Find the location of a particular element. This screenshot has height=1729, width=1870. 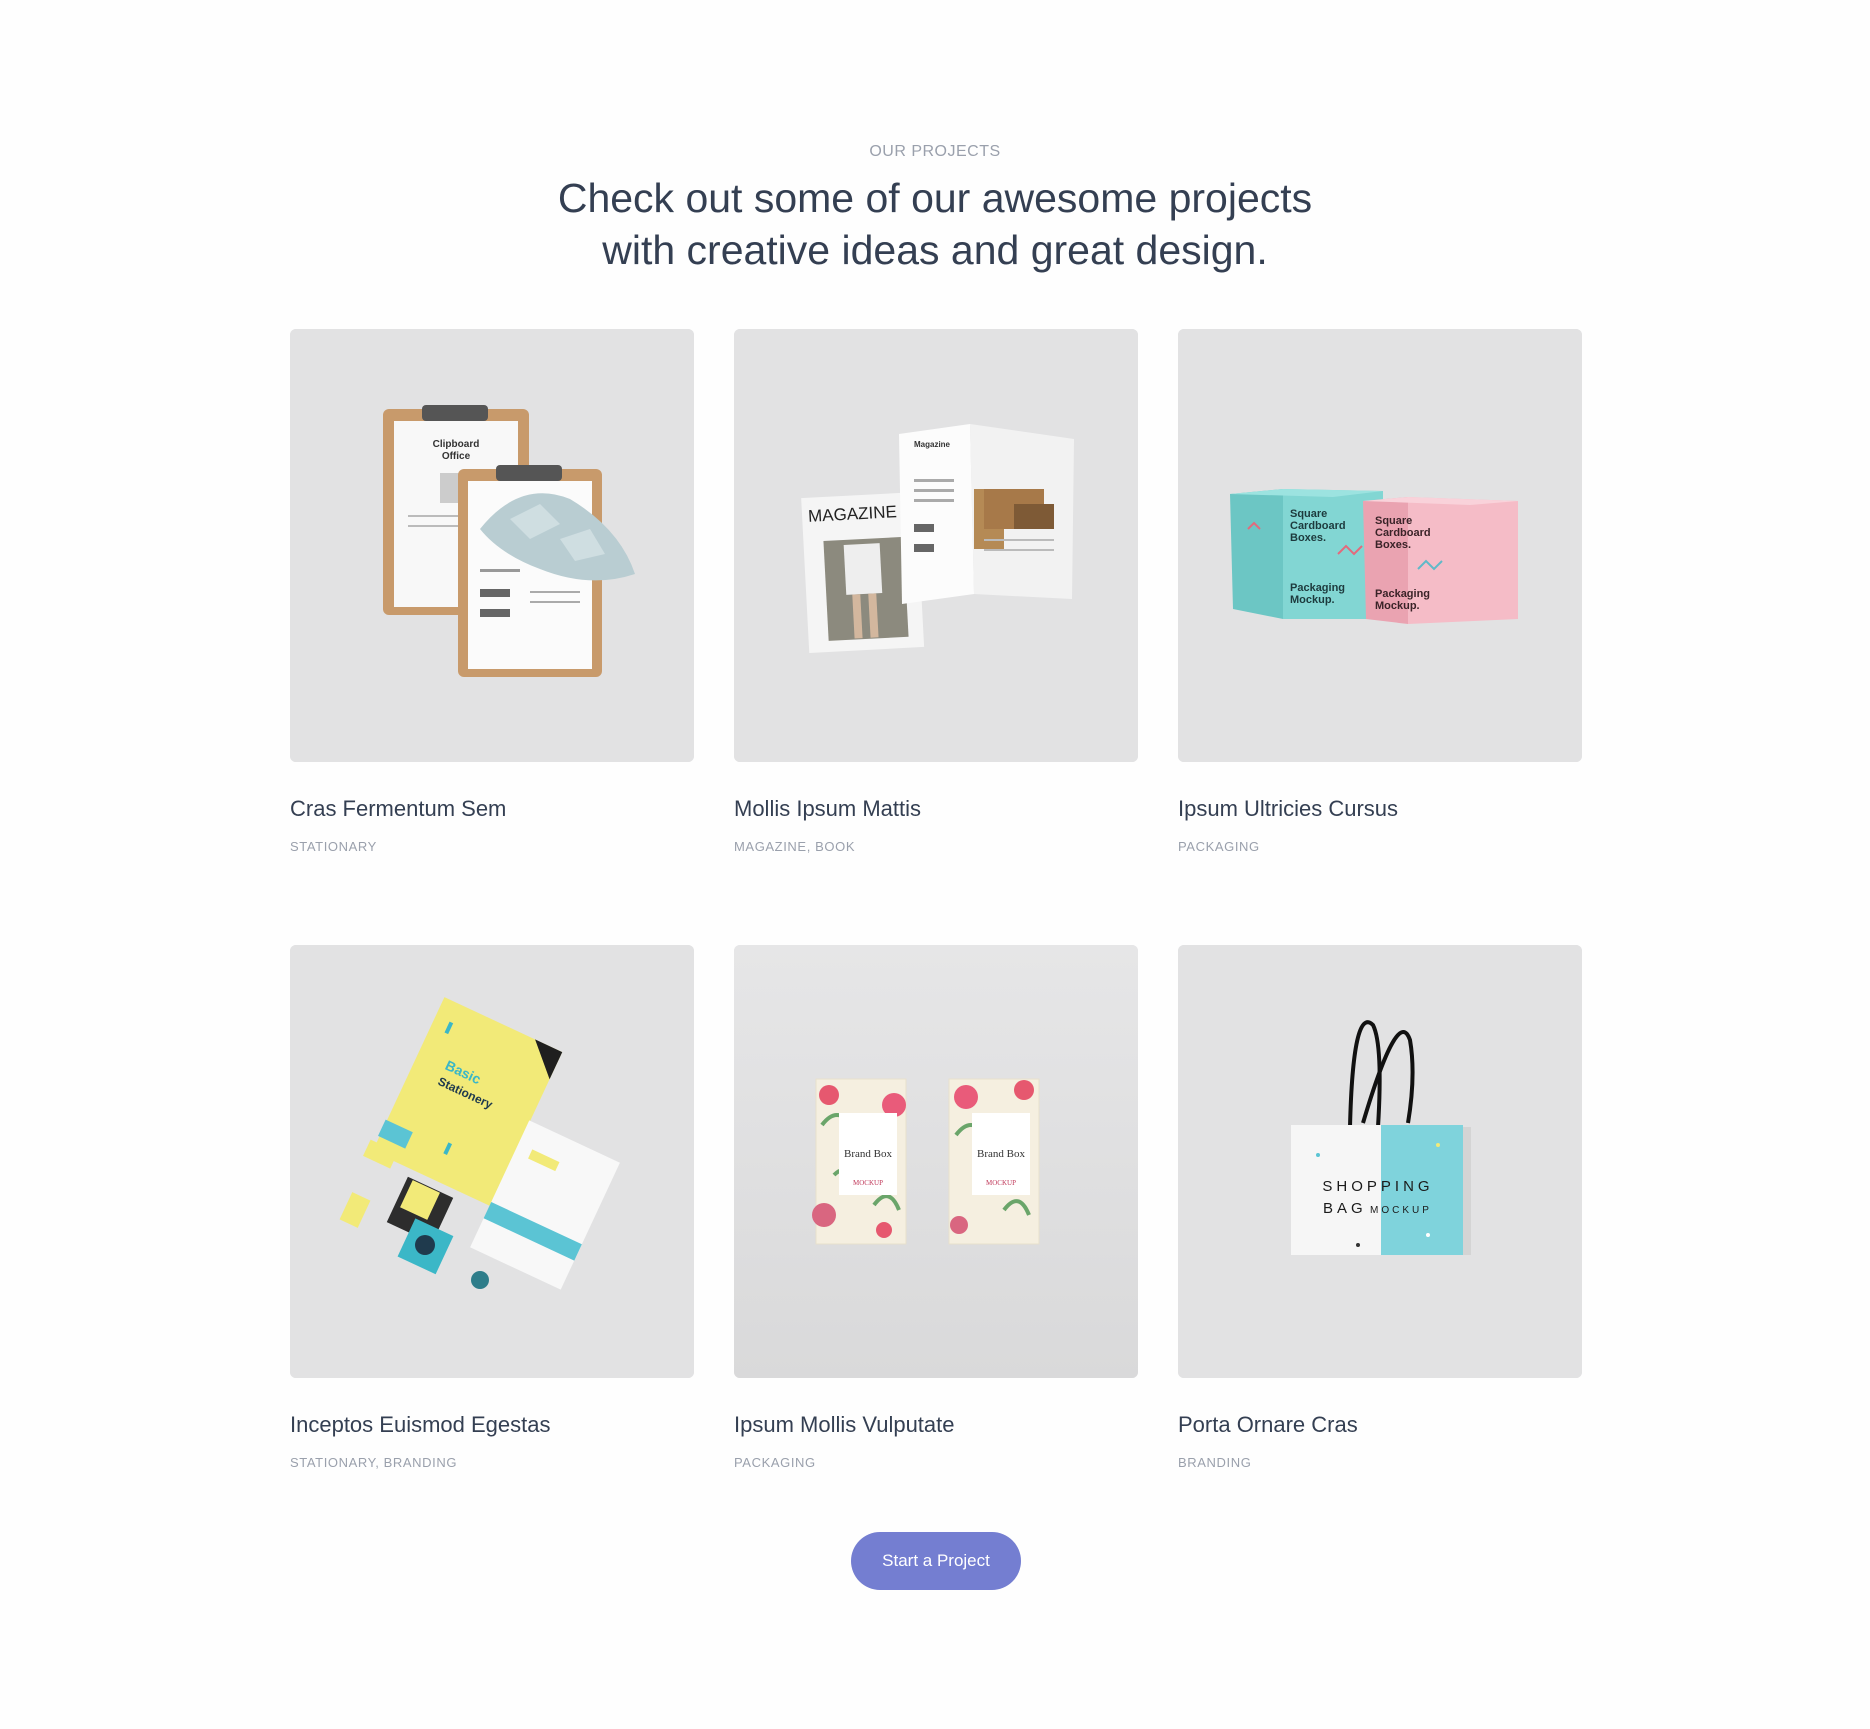

project-categories: STATIONARY, BRANDING is located at coordinates (492, 1462).